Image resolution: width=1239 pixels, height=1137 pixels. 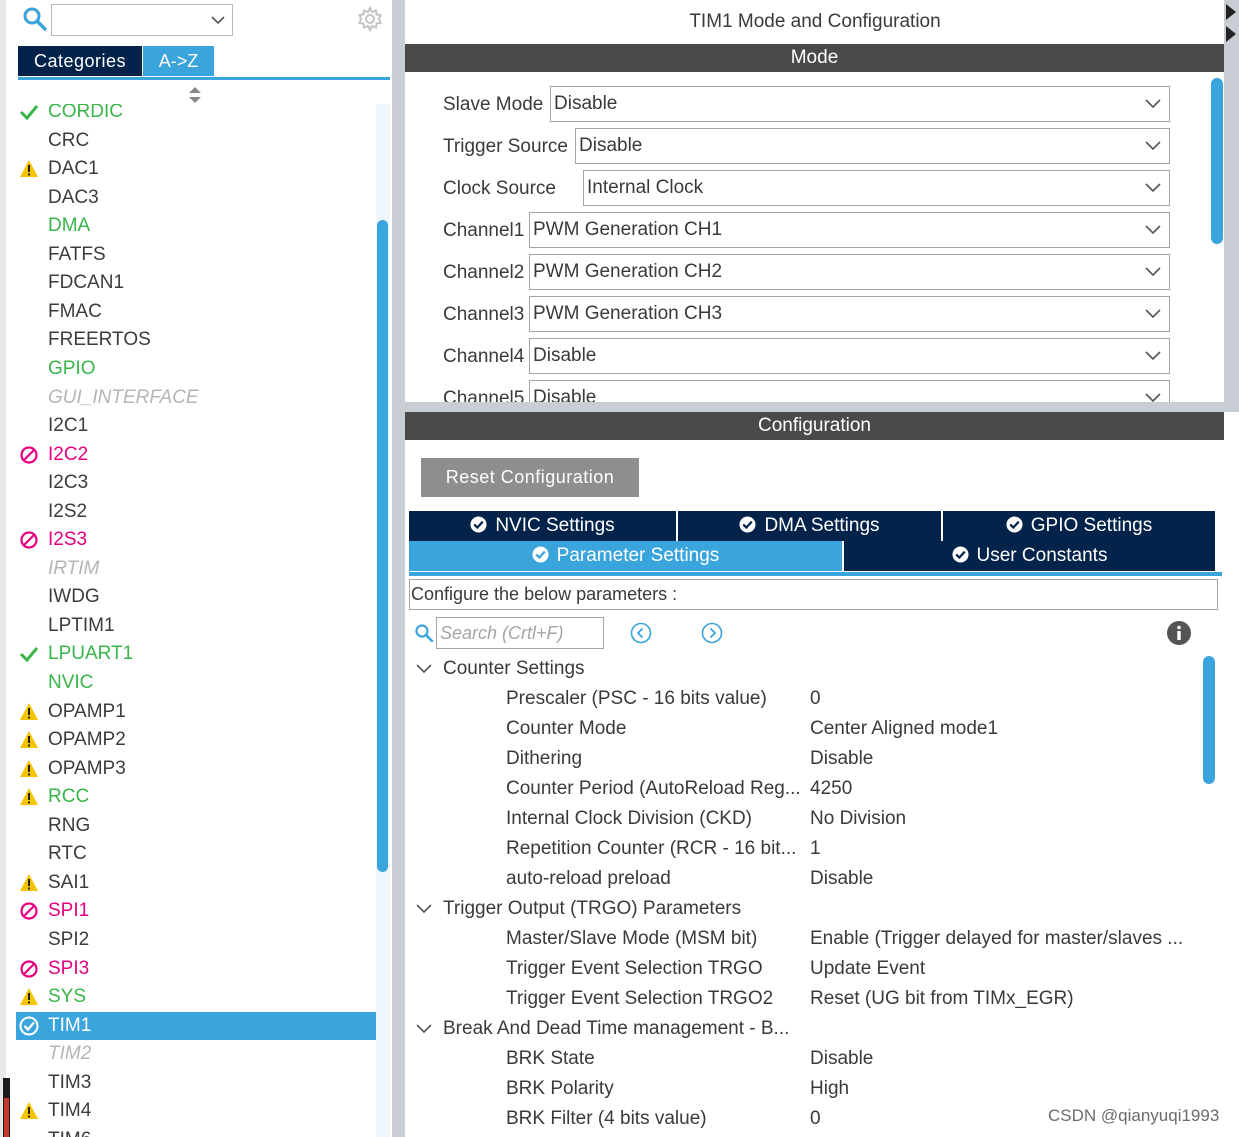 I want to click on param-value: No Division, so click(x=858, y=819).